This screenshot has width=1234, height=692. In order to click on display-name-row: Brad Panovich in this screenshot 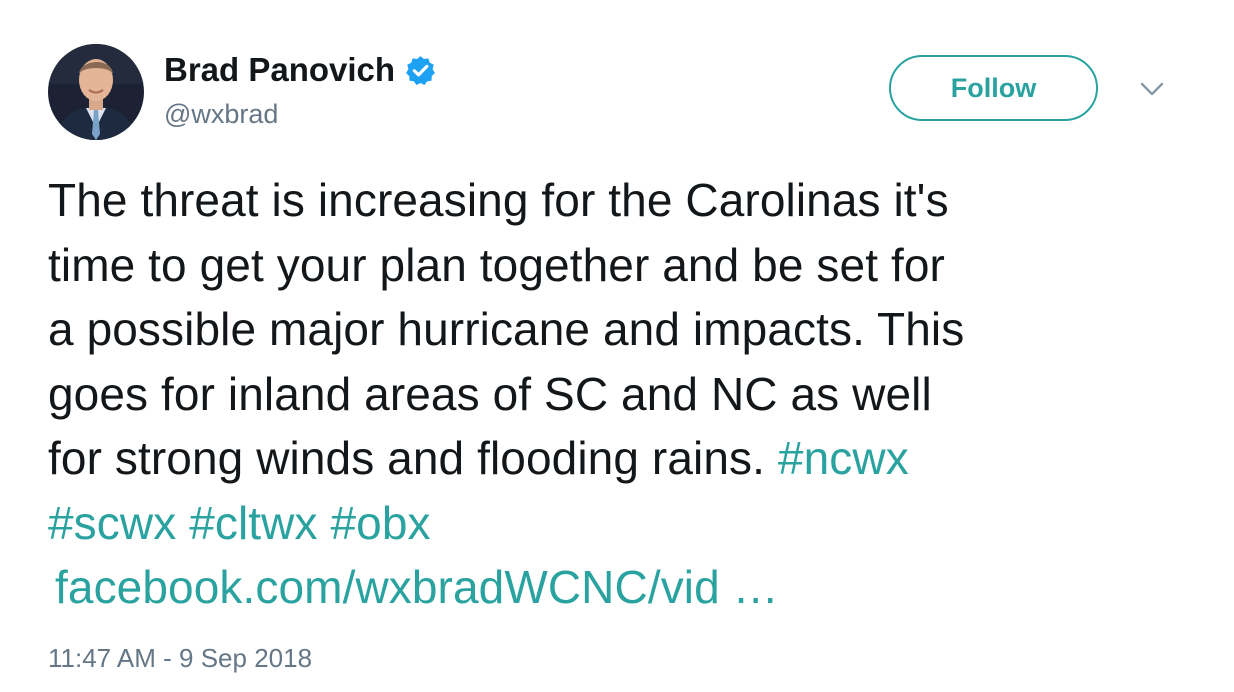, I will do `click(300, 70)`.